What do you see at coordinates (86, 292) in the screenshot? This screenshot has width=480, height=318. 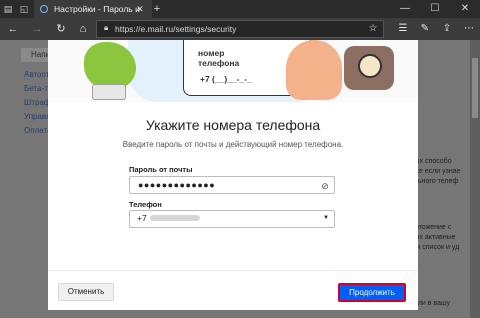 I see `cancel-button: Отменить` at bounding box center [86, 292].